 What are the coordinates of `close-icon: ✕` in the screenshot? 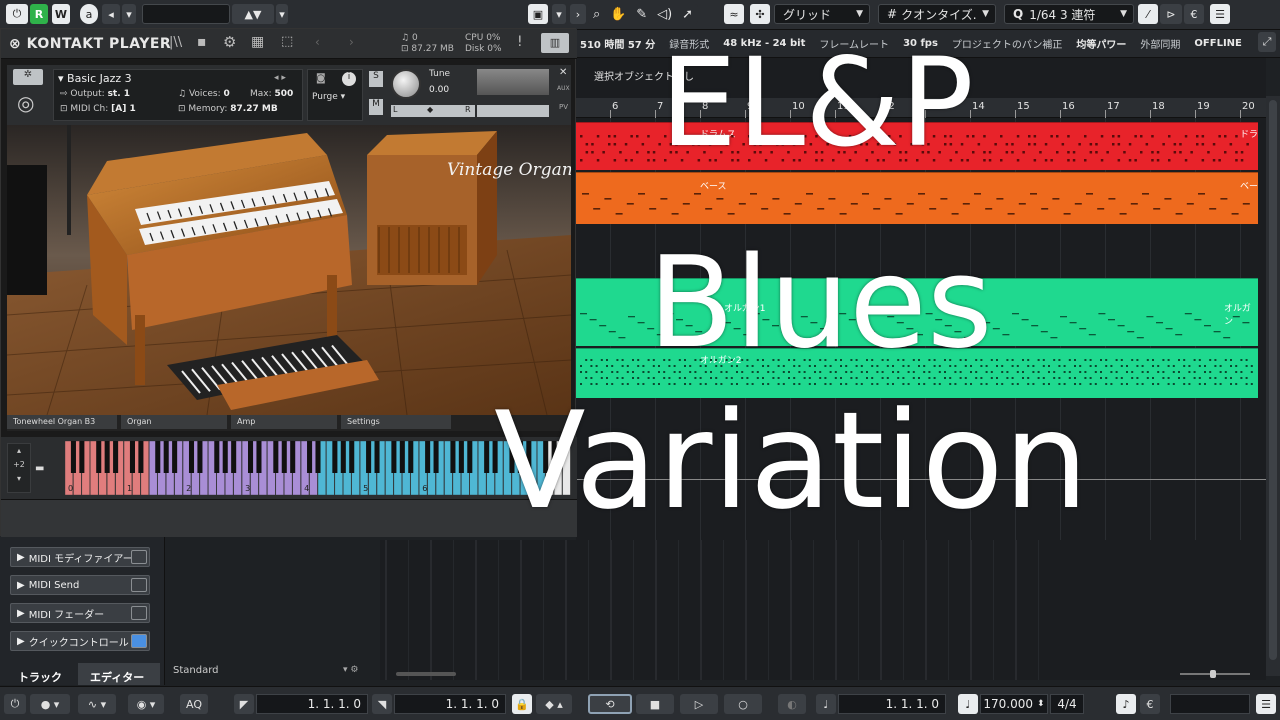 It's located at (563, 72).